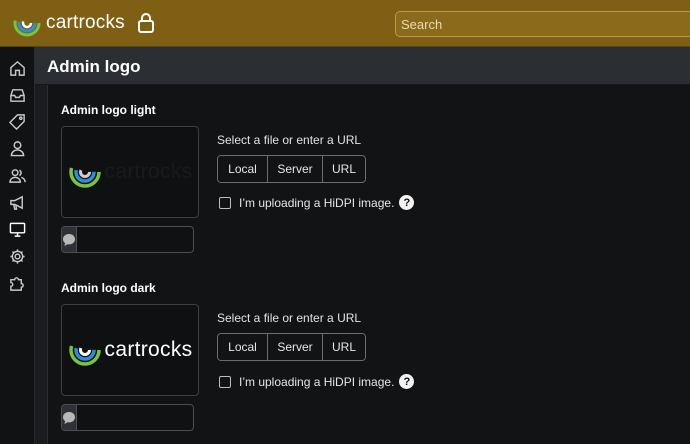 Image resolution: width=690 pixels, height=444 pixels. Describe the element at coordinates (345, 23) in the screenshot. I see `top-bar: cartrocks` at that location.